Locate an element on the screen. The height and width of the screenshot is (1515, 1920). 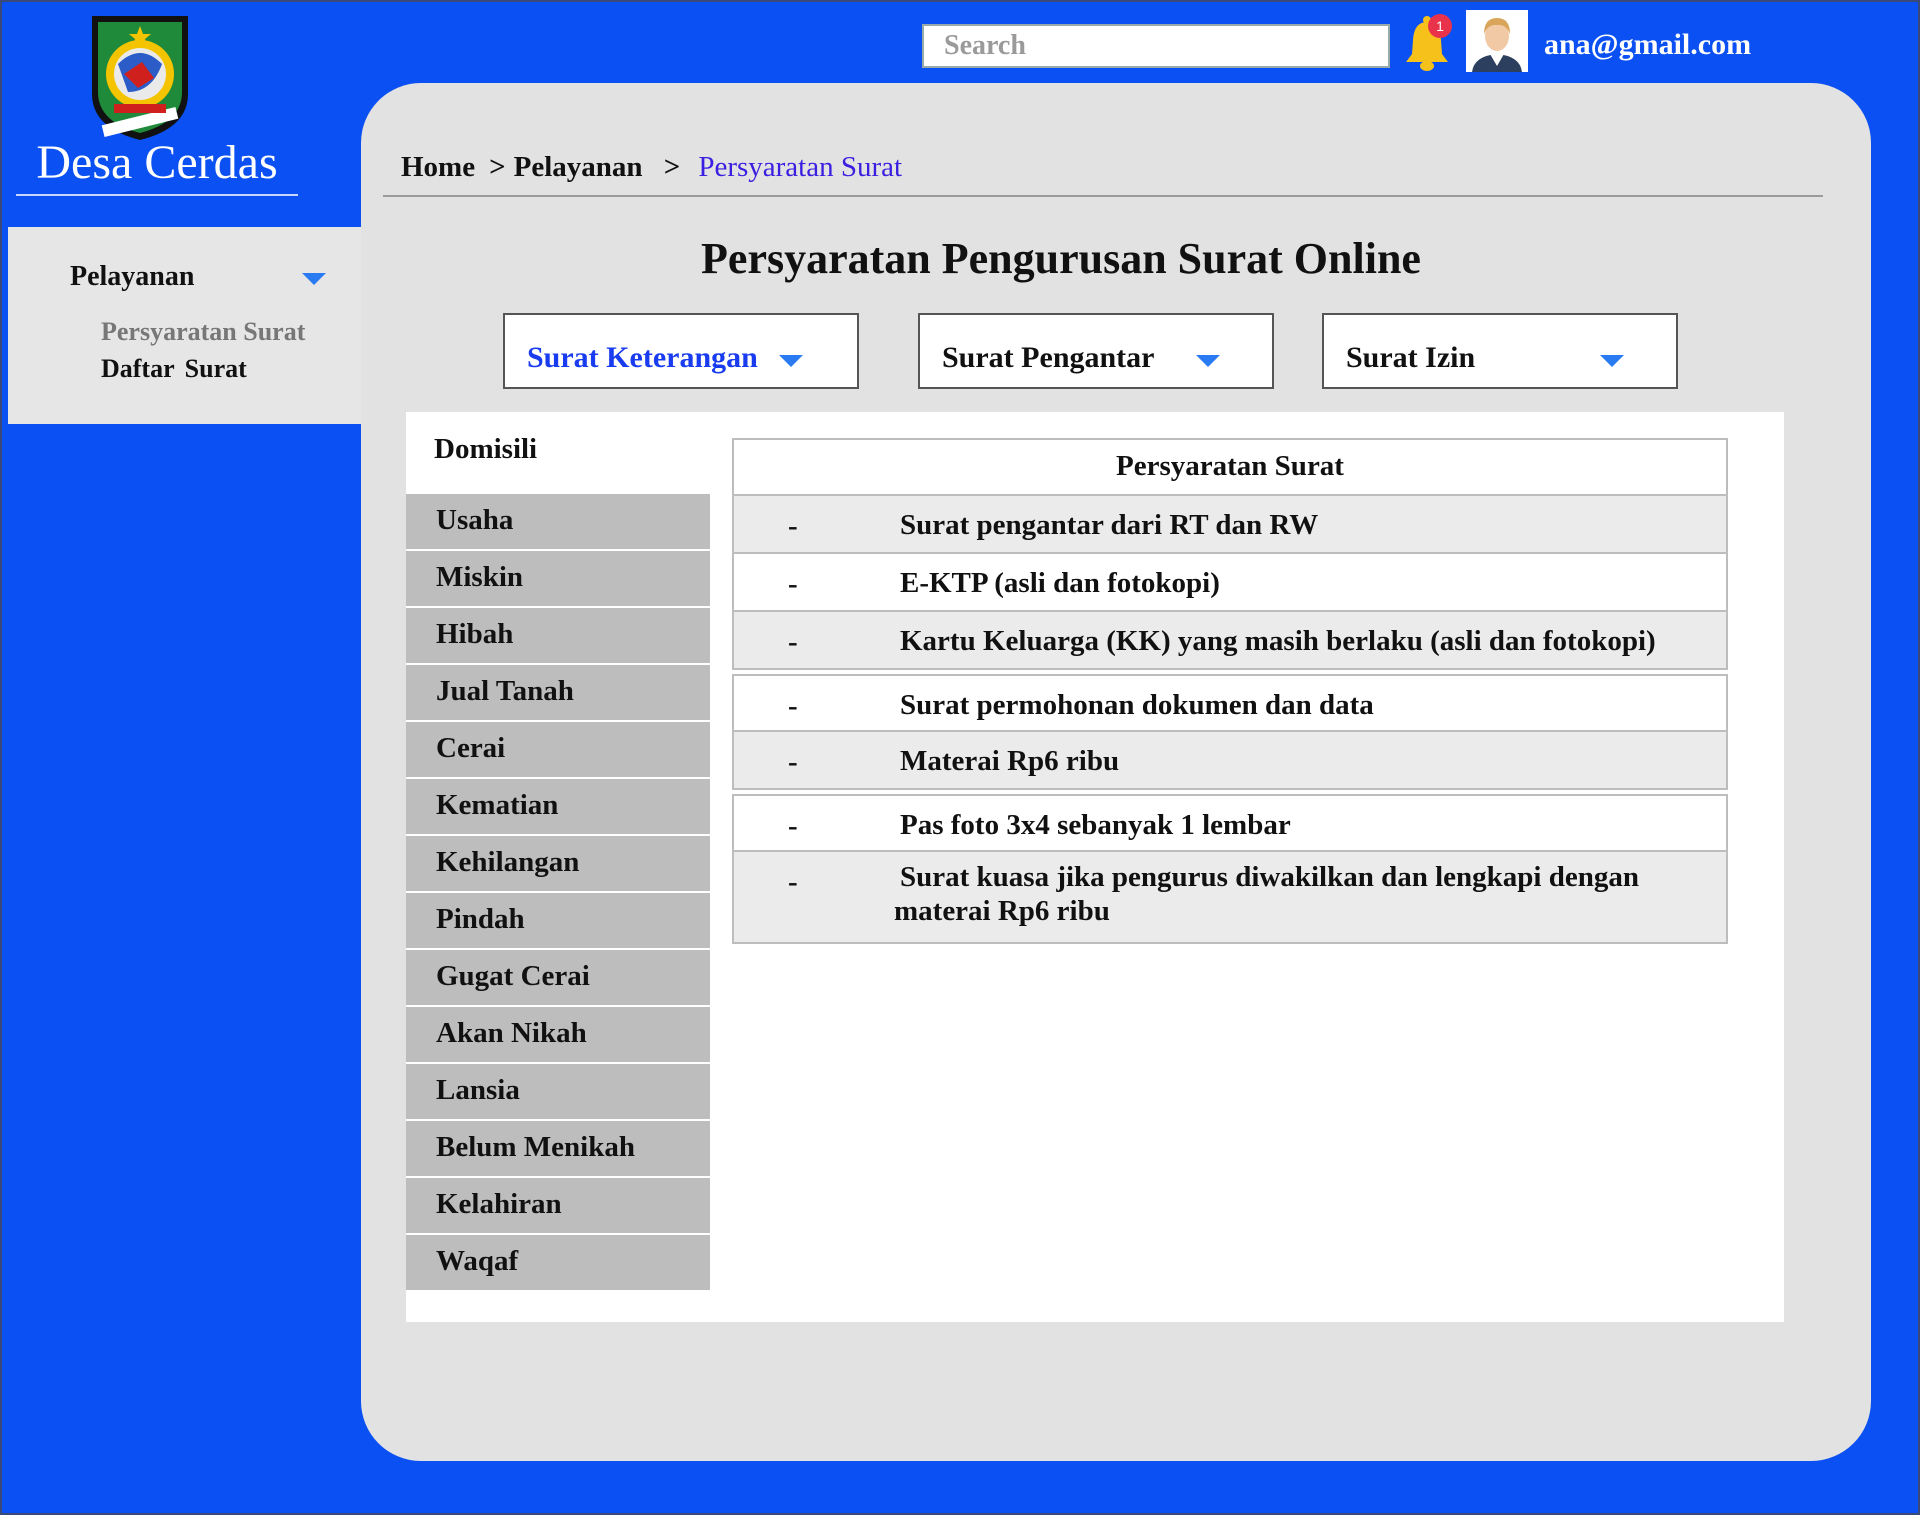
tab-domisili: Domisili is located at coordinates (558, 453).